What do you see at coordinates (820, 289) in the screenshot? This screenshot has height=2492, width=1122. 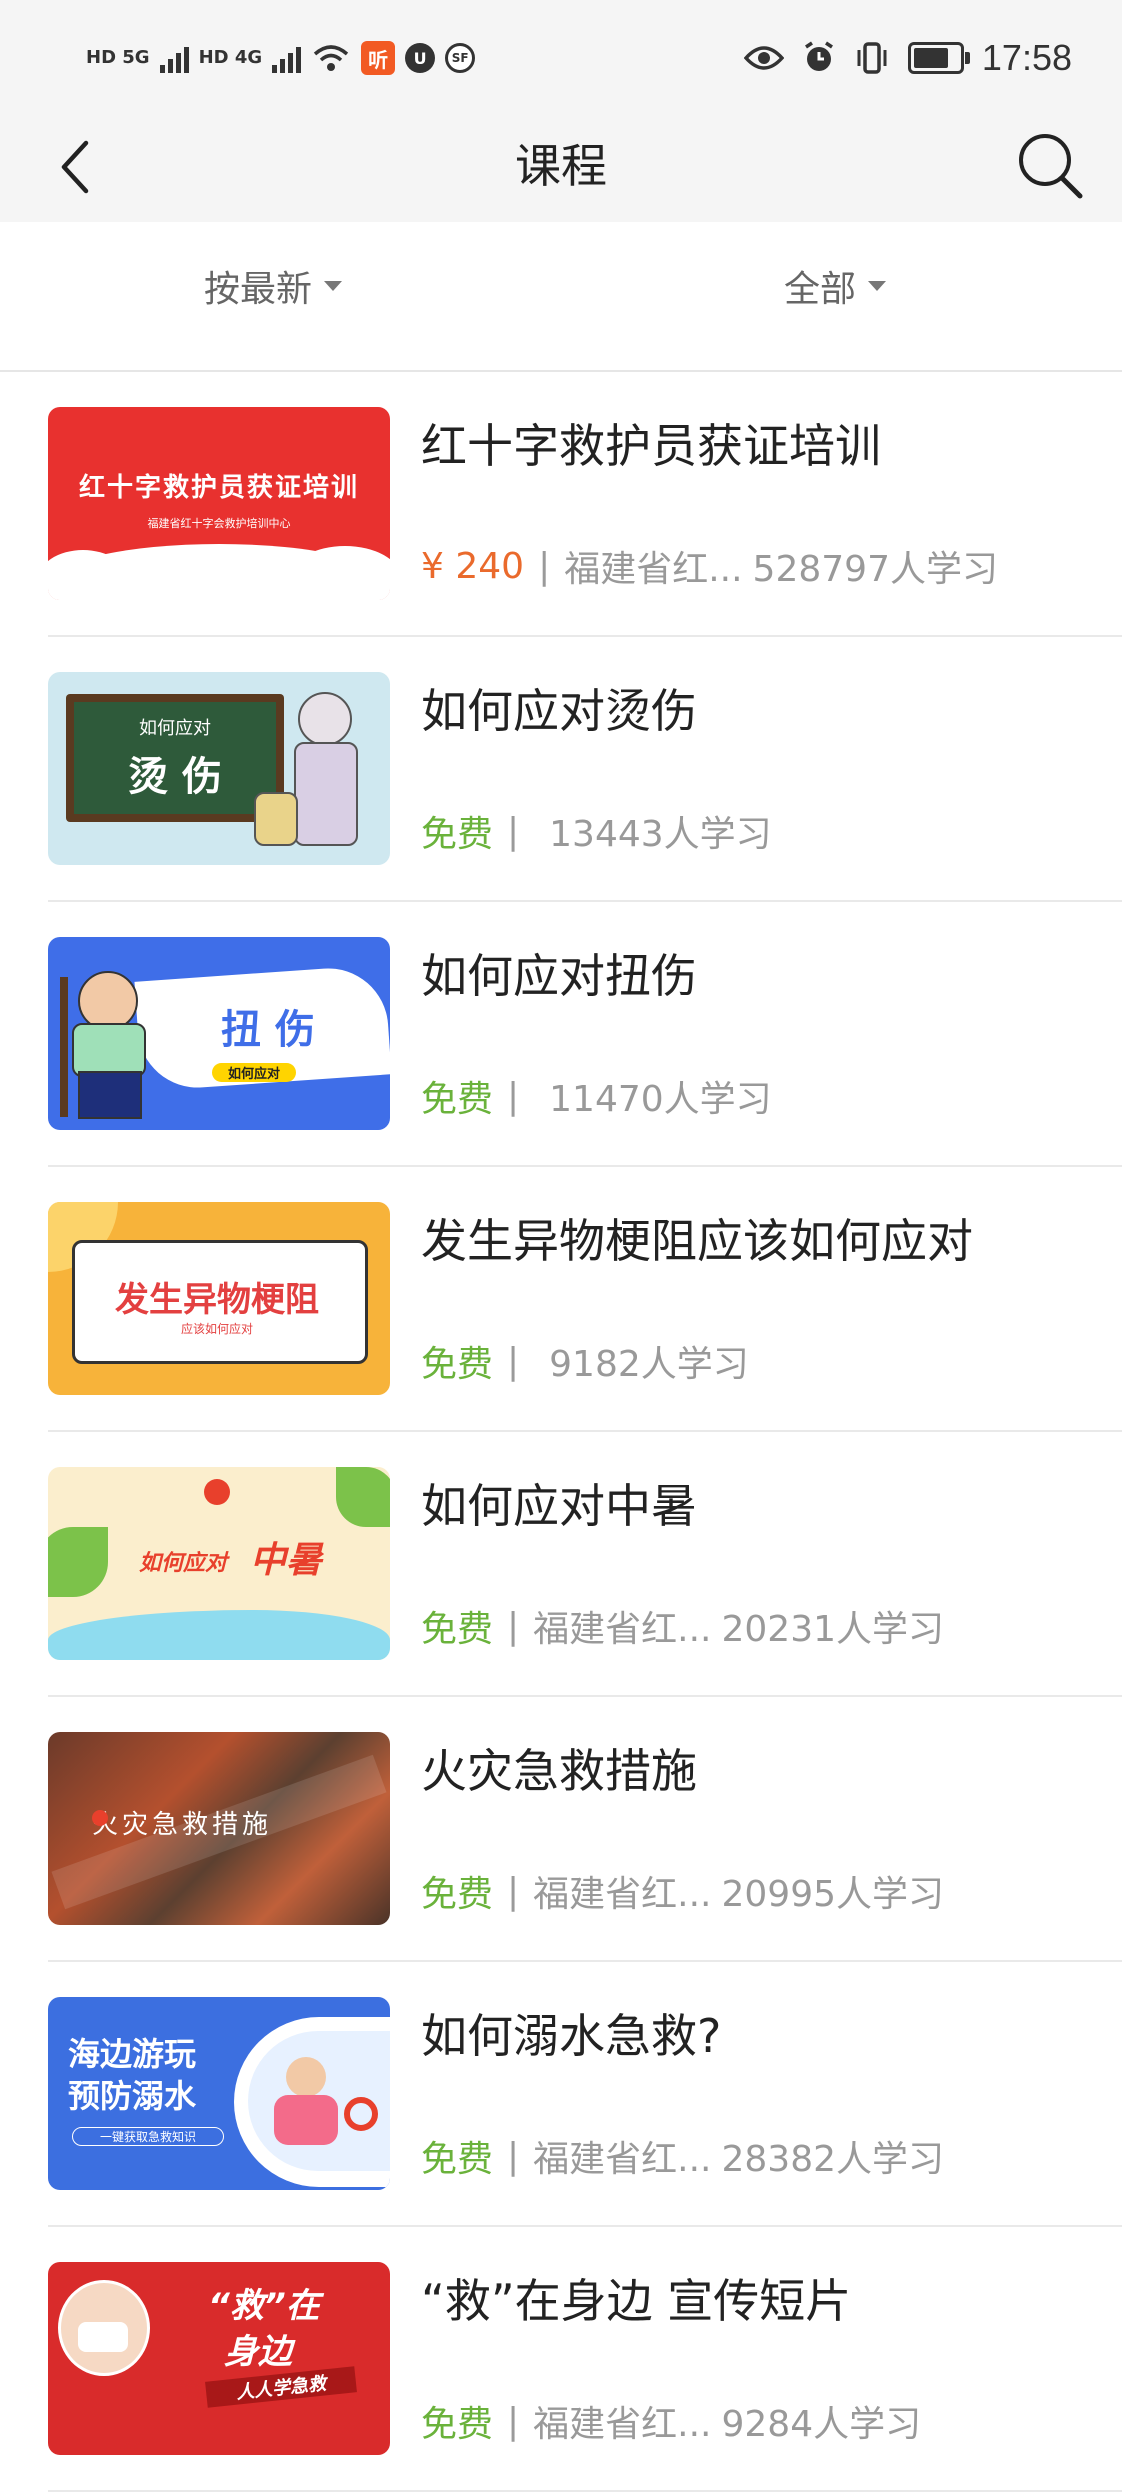 I see `category-dropdown-label: 全部` at bounding box center [820, 289].